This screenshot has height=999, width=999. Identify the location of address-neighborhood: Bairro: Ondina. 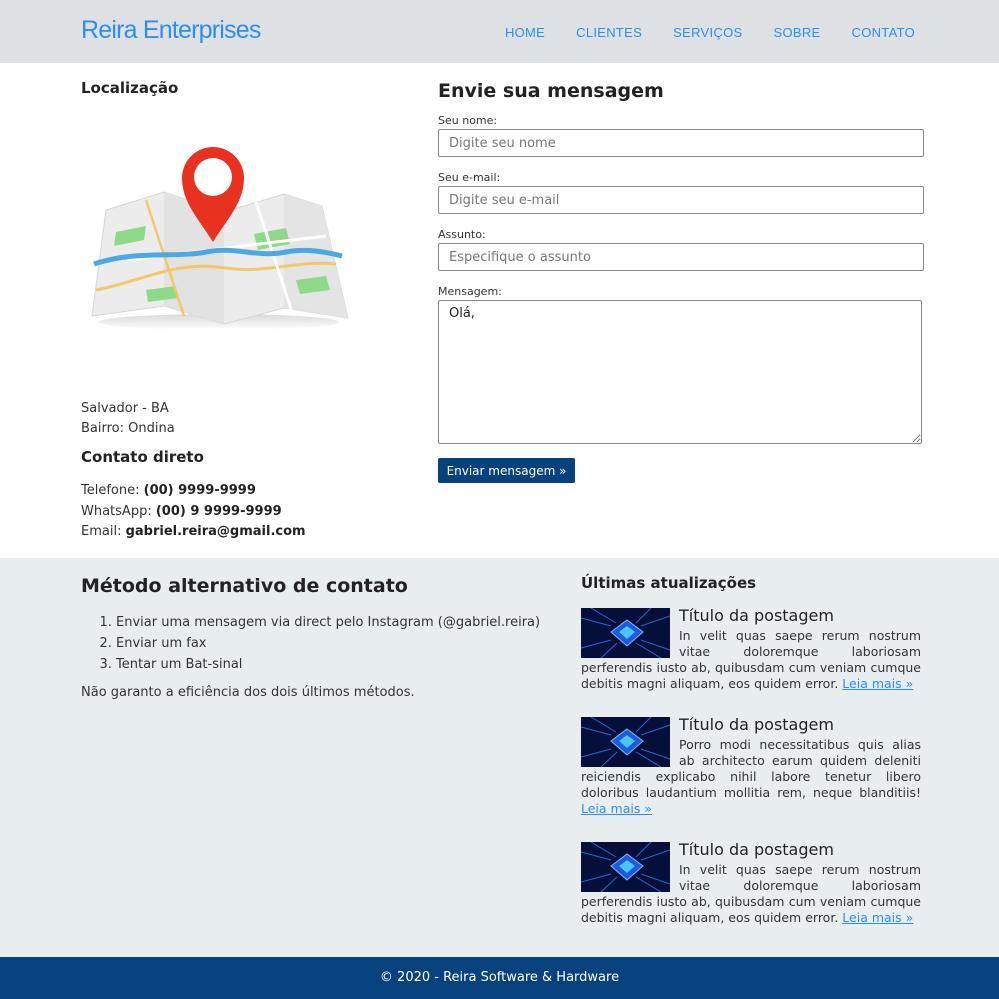
(128, 428).